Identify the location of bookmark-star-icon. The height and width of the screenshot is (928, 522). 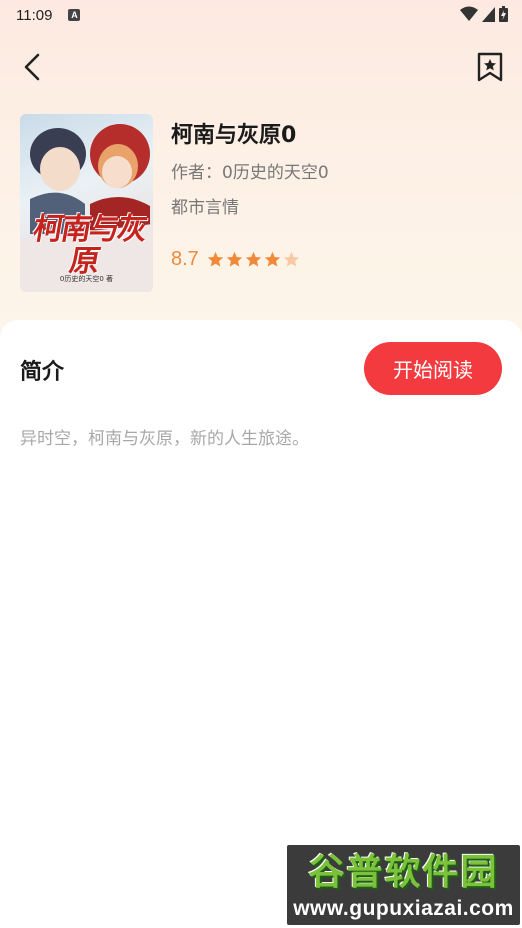
(490, 67).